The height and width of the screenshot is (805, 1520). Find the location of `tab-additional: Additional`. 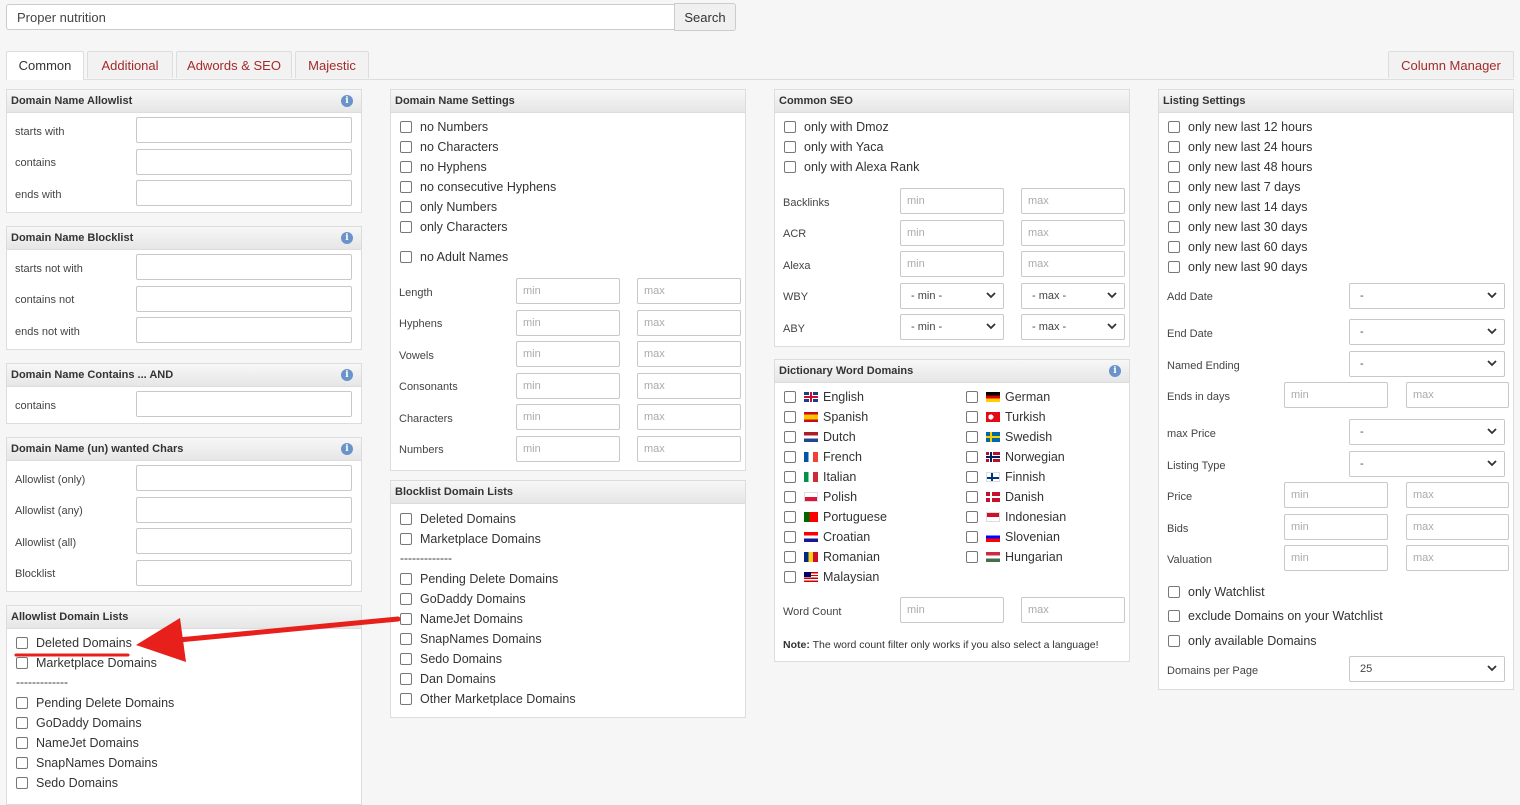

tab-additional: Additional is located at coordinates (130, 64).